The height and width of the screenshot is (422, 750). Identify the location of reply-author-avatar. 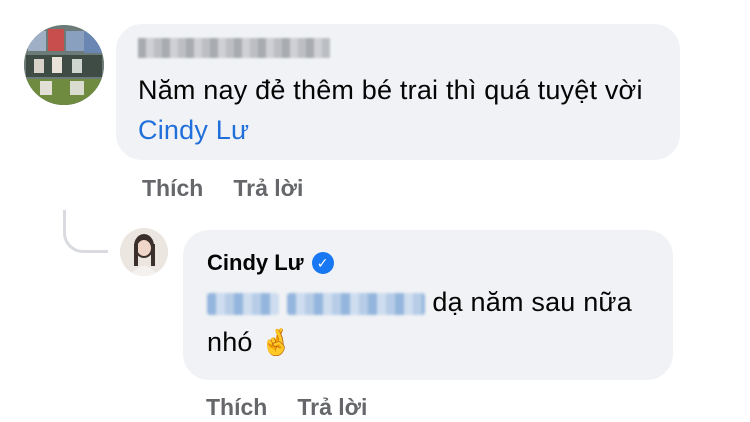
(144, 252).